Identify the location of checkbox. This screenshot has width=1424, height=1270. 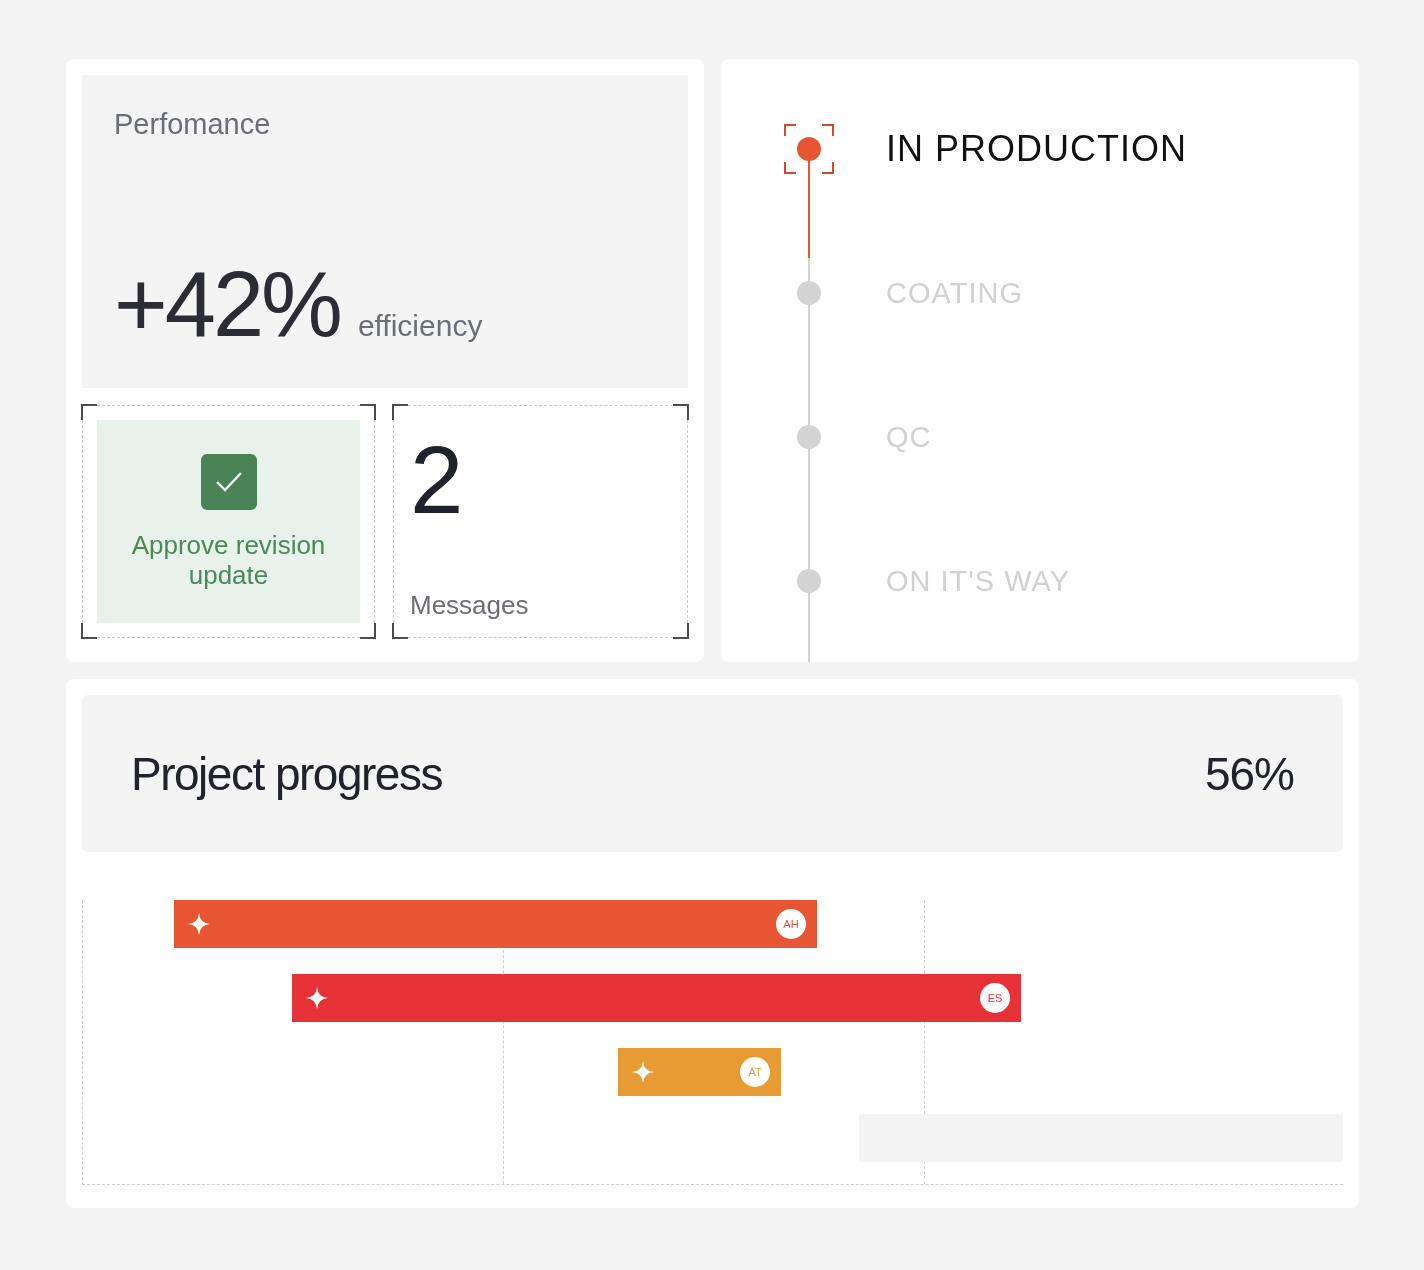
(228, 481).